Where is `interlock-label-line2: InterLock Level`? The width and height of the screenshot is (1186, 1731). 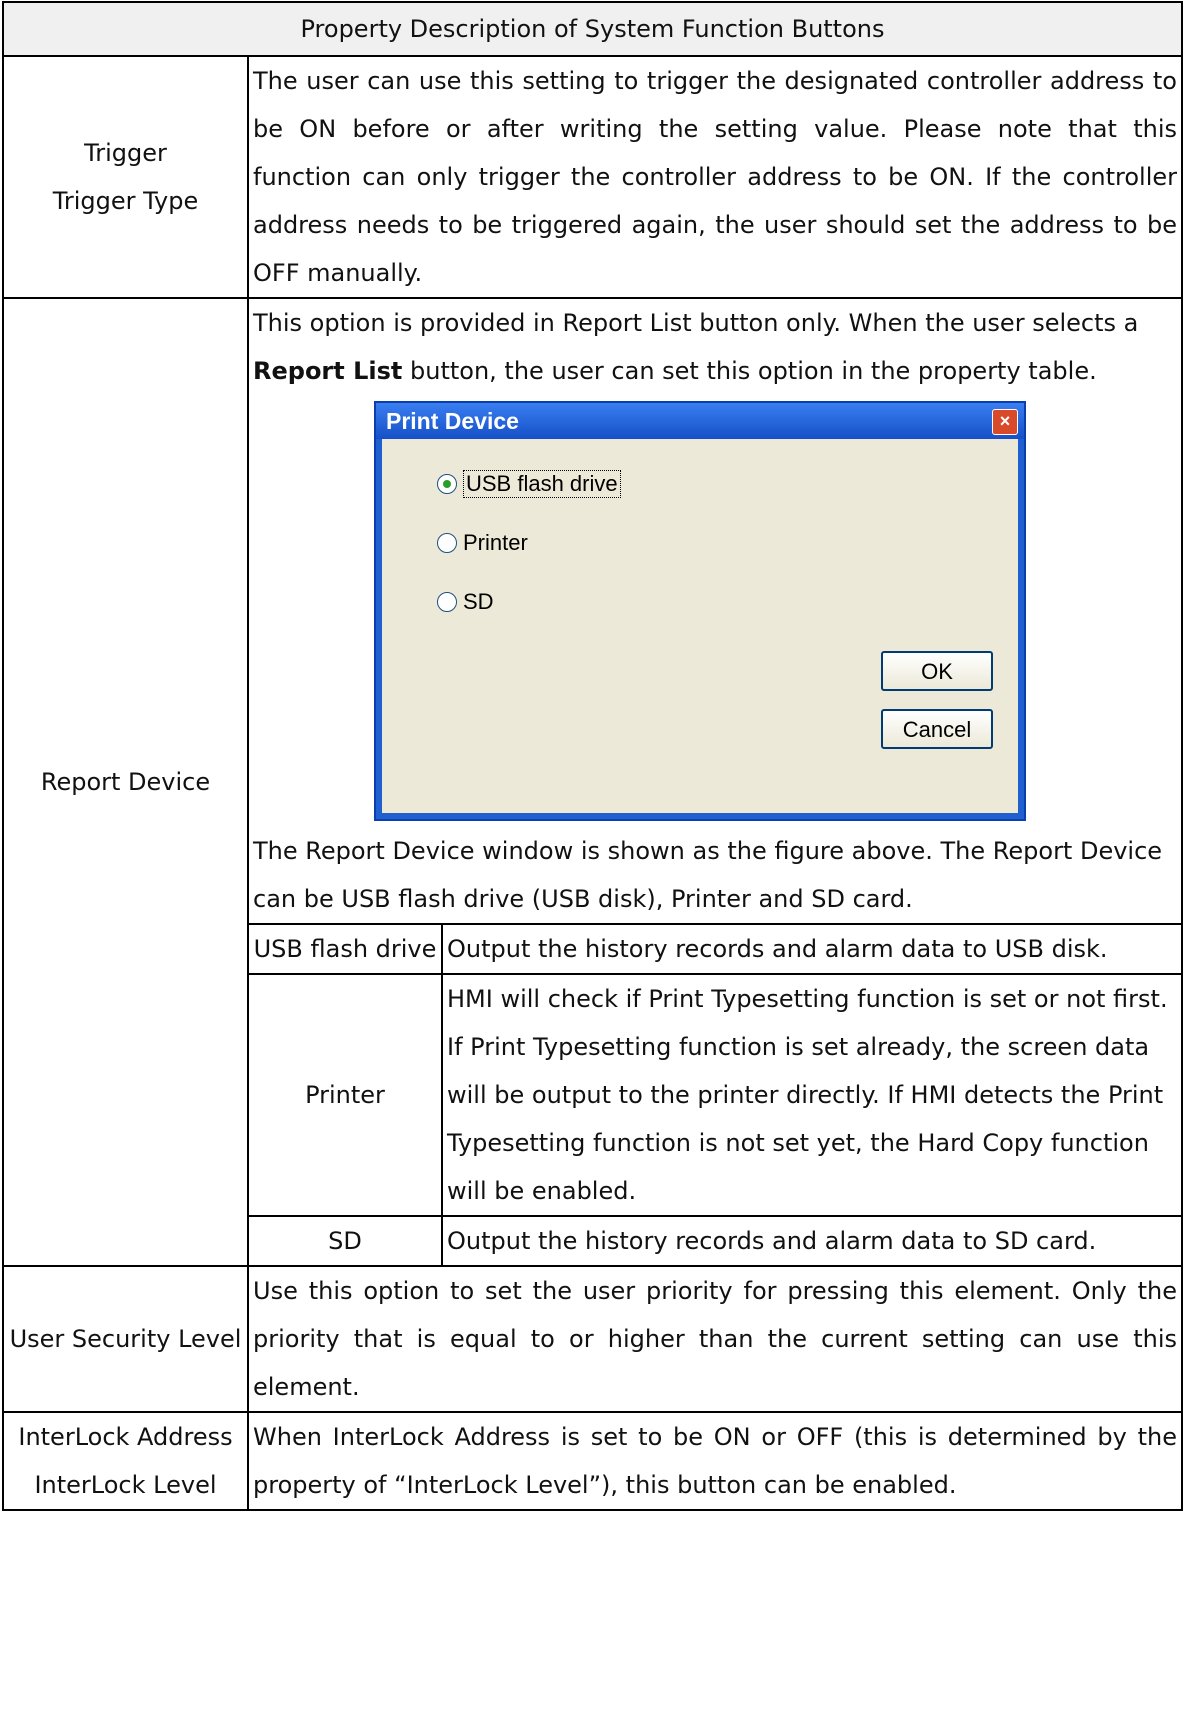
interlock-label-line2: InterLock Level is located at coordinates (125, 1485).